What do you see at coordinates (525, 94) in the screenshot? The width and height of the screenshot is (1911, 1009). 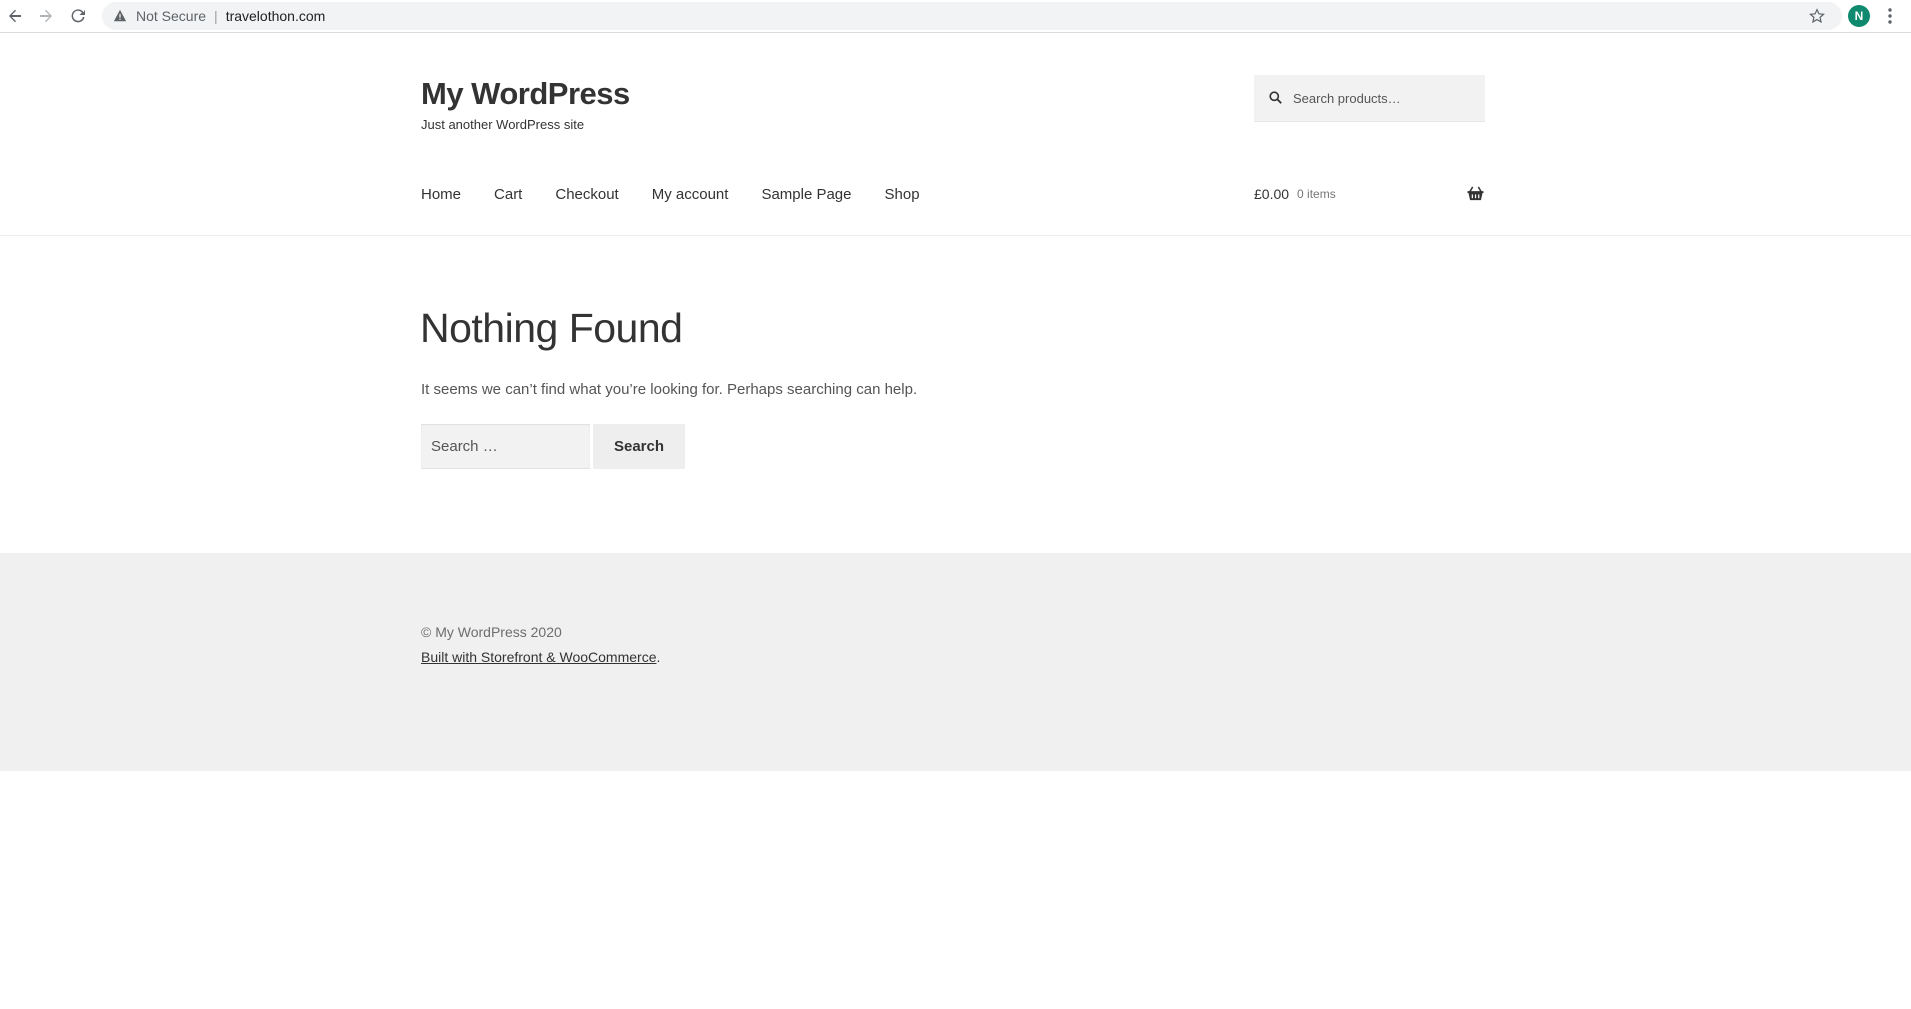 I see `site-title: My WordPress` at bounding box center [525, 94].